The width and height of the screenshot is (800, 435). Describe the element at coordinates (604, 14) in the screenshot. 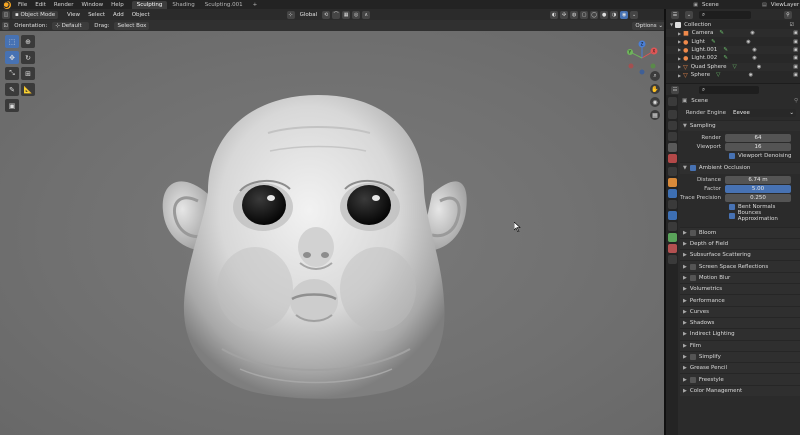

I see `shading-solid-icon: ●` at that location.